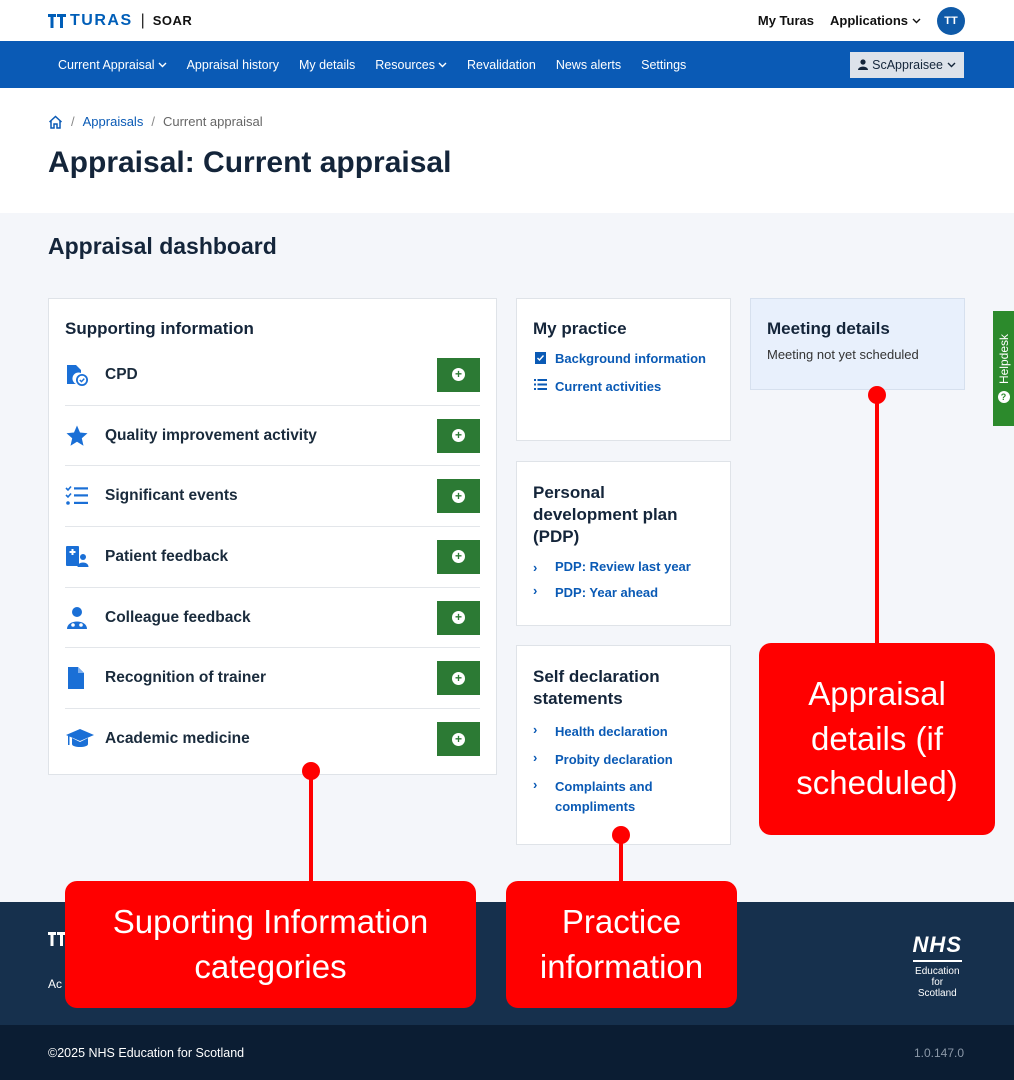 The height and width of the screenshot is (1080, 1014). I want to click on top-bar: TURAS | SOAR My Turas Applications TT, so click(507, 20).